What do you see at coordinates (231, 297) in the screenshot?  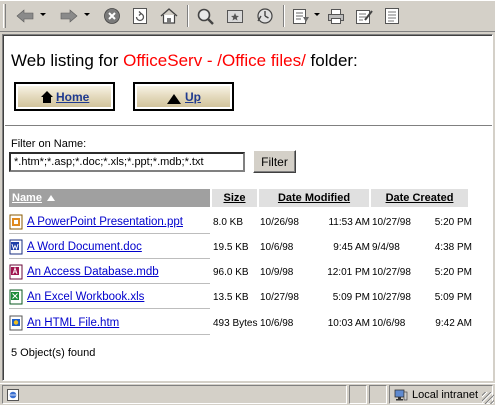 I see `file-size: 13.5 KB` at bounding box center [231, 297].